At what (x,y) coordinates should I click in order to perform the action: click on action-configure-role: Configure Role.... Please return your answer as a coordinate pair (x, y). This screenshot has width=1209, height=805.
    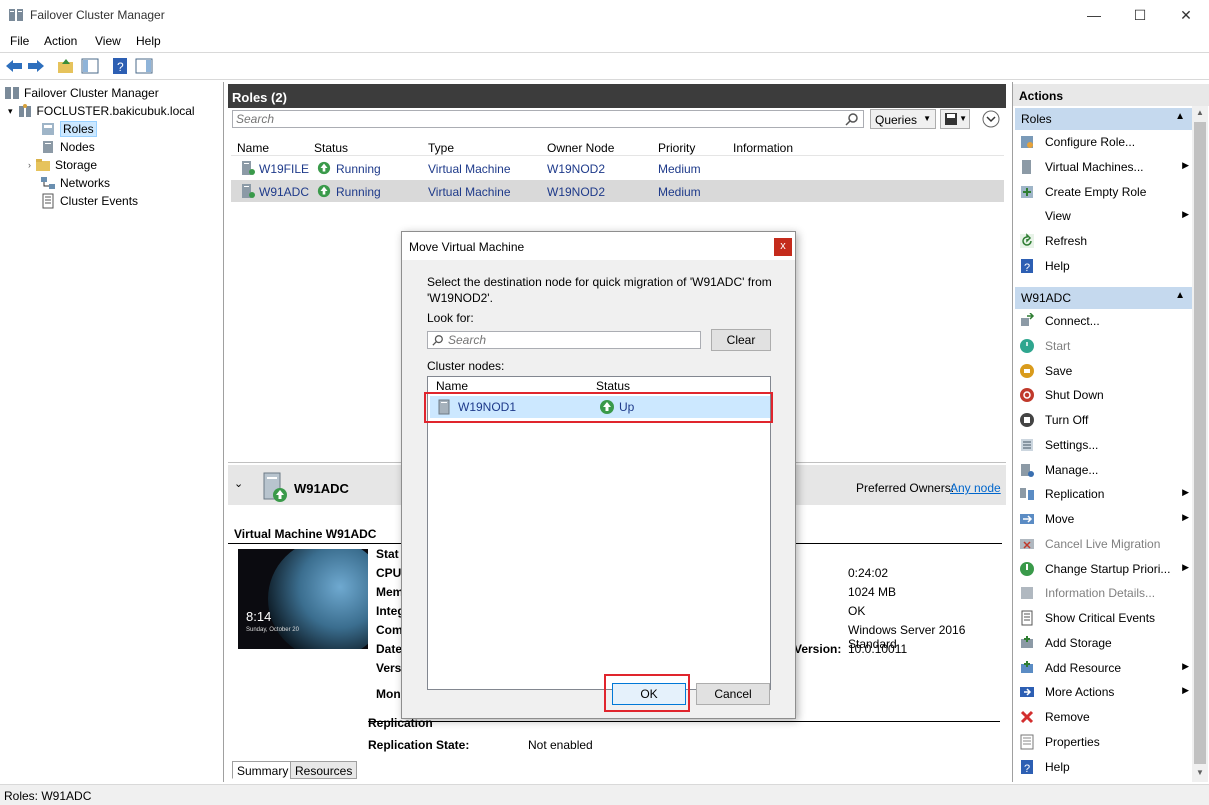
    Looking at the image, I should click on (1104, 142).